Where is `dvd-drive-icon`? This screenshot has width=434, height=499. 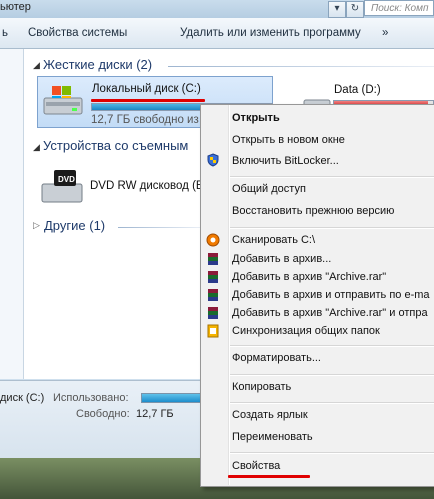
dvd-drive-icon is located at coordinates (62, 186).